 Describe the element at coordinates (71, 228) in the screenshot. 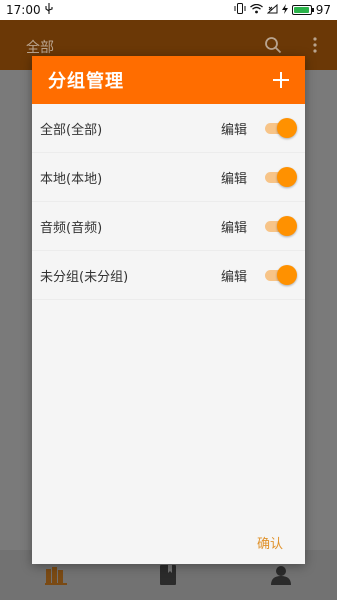

I see `group-name: 音频(音频)` at that location.